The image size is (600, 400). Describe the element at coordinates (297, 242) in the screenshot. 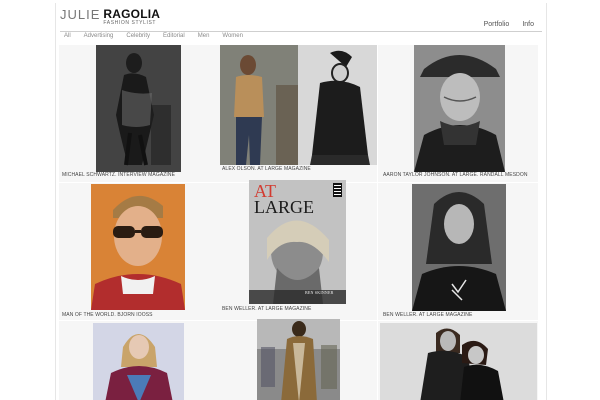

I see `magazine-cover: AT LARGE BEN SKINNER` at that location.